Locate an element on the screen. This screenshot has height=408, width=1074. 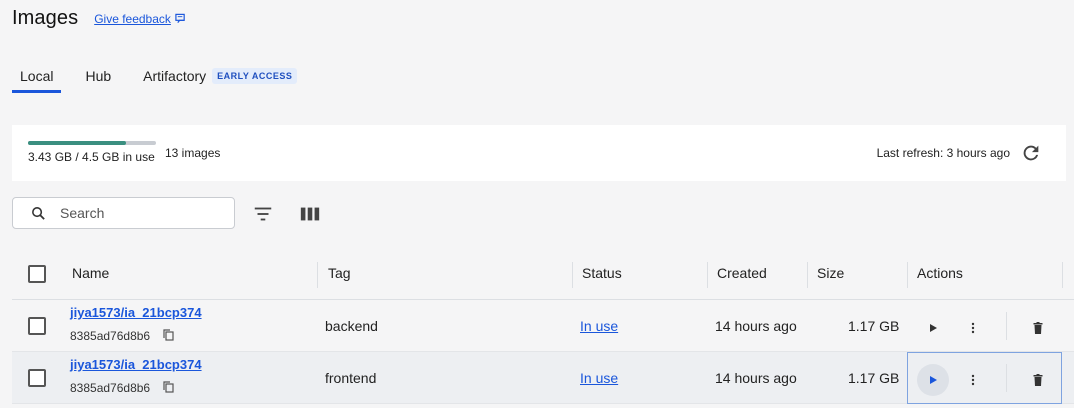
disk-usage-text: 3.43 GB / 4.5 GB in use is located at coordinates (91, 157).